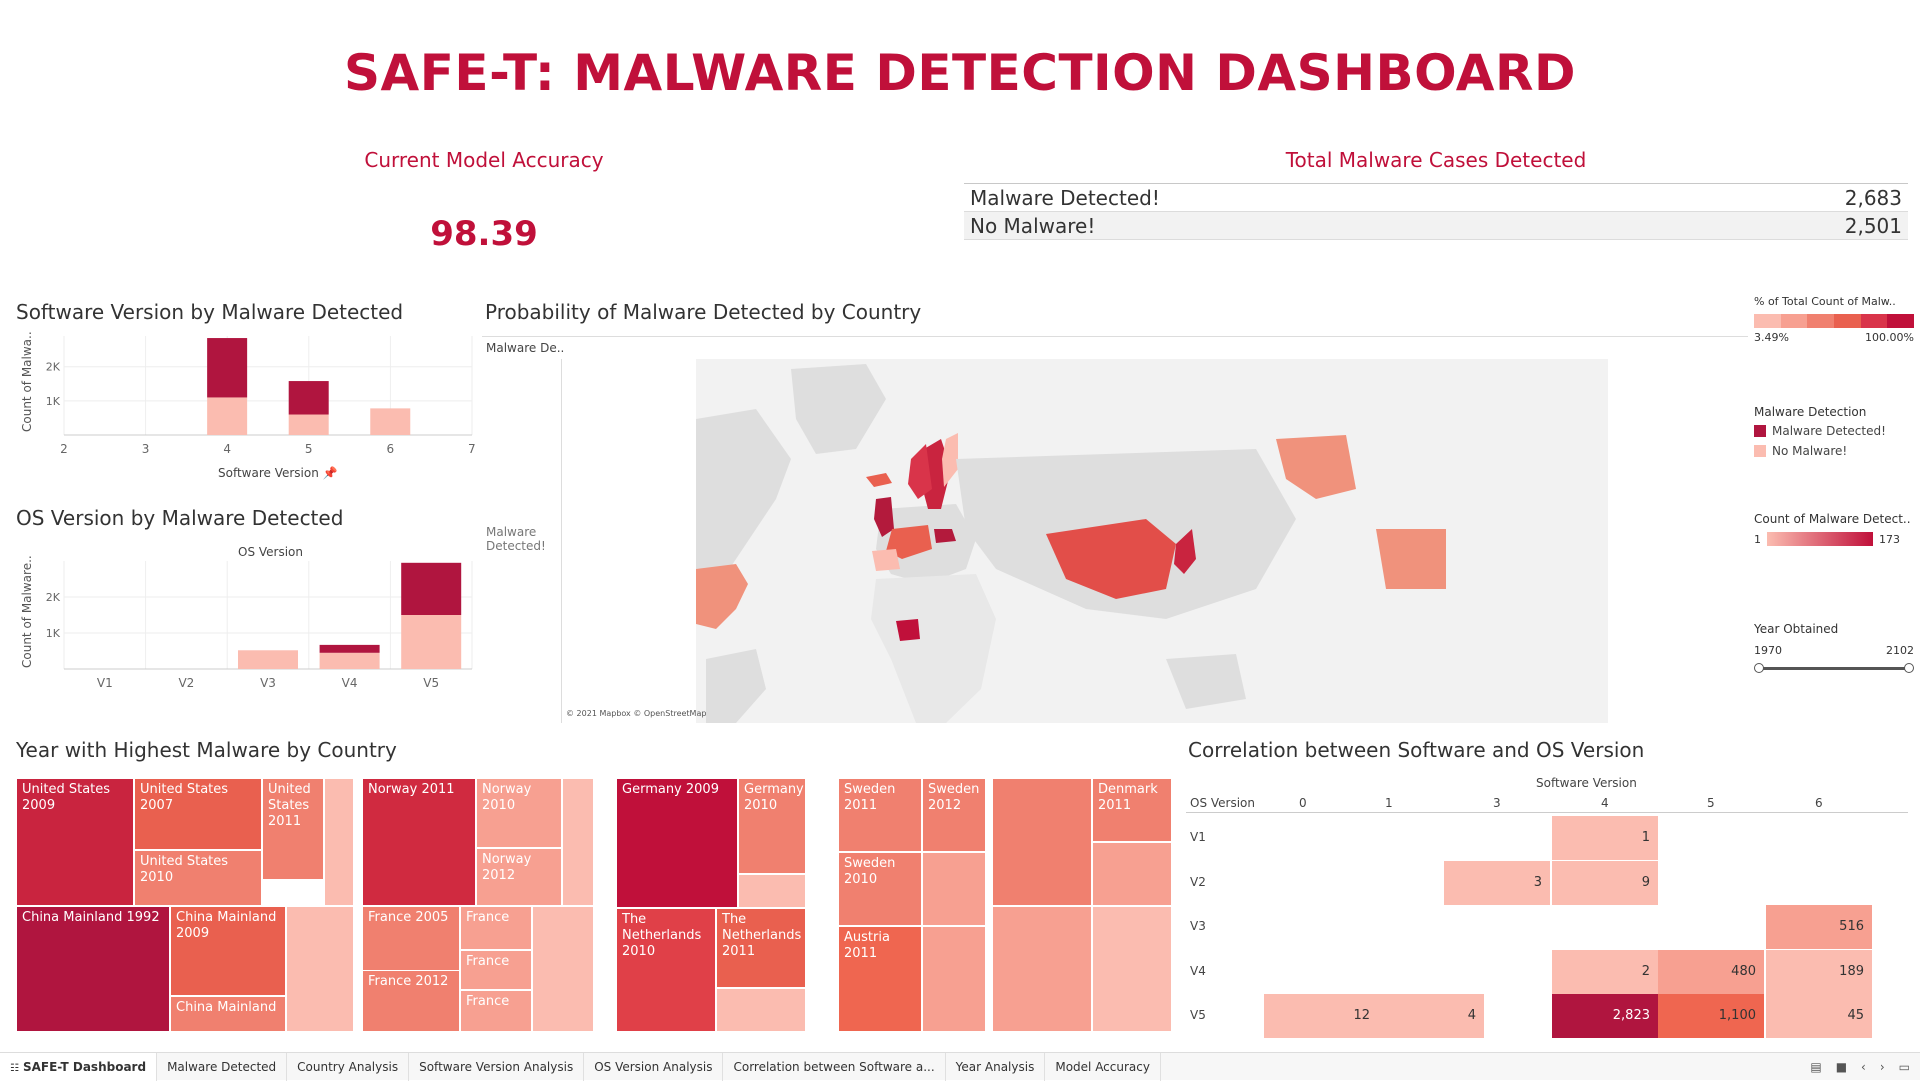 This screenshot has width=1920, height=1083. What do you see at coordinates (1436, 226) in the screenshot?
I see `cases-row-no-malware: No Malware! 2,501` at bounding box center [1436, 226].